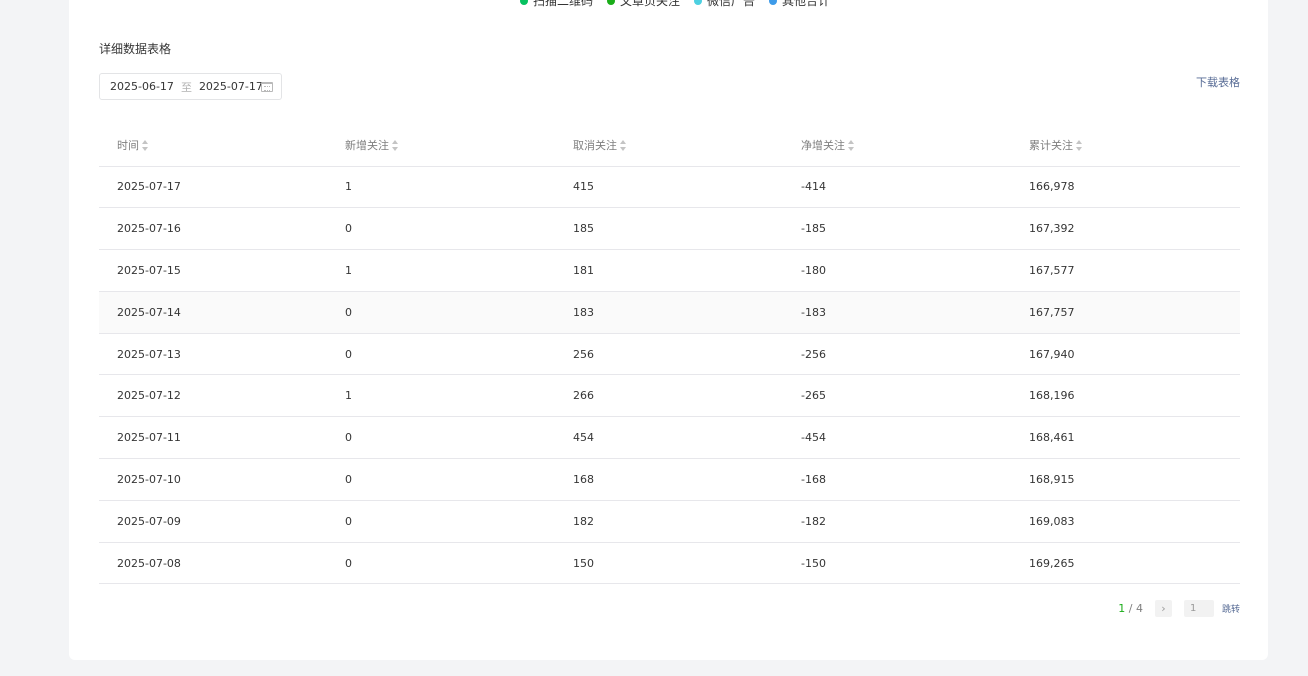  Describe the element at coordinates (1125, 229) in the screenshot. I see `cell-total-follows: 167,392` at that location.